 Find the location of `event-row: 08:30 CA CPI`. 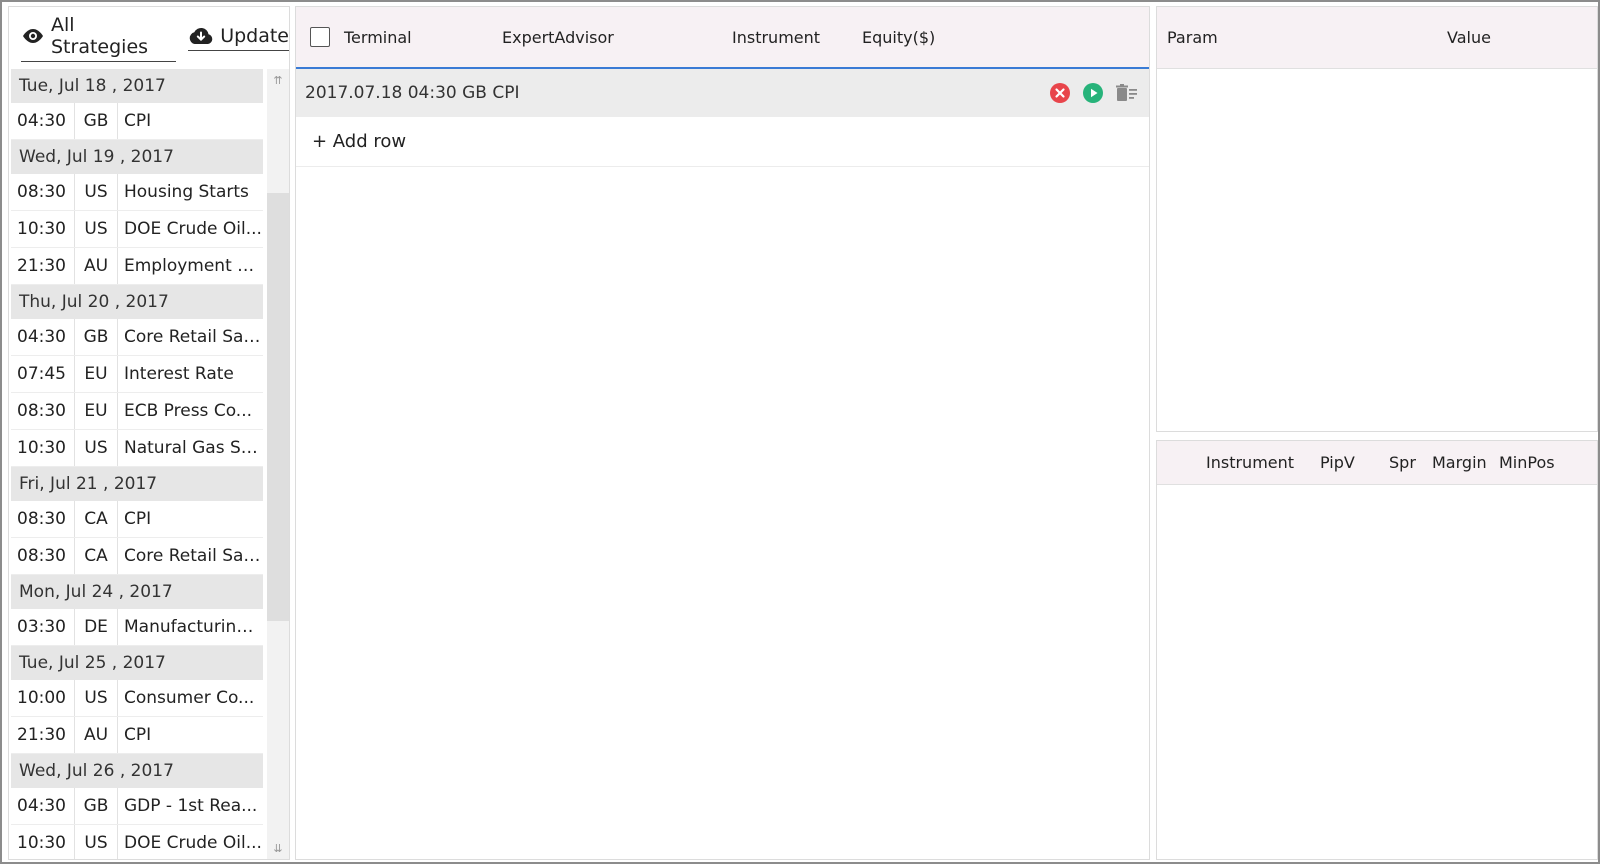

event-row: 08:30 CA CPI is located at coordinates (137, 519).